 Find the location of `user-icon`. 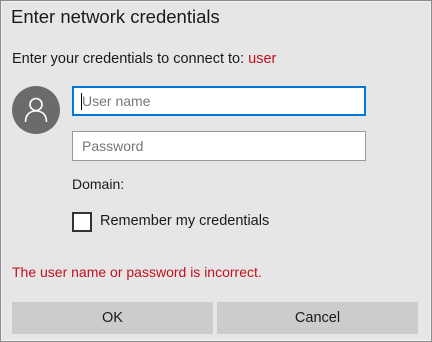

user-icon is located at coordinates (36, 110).